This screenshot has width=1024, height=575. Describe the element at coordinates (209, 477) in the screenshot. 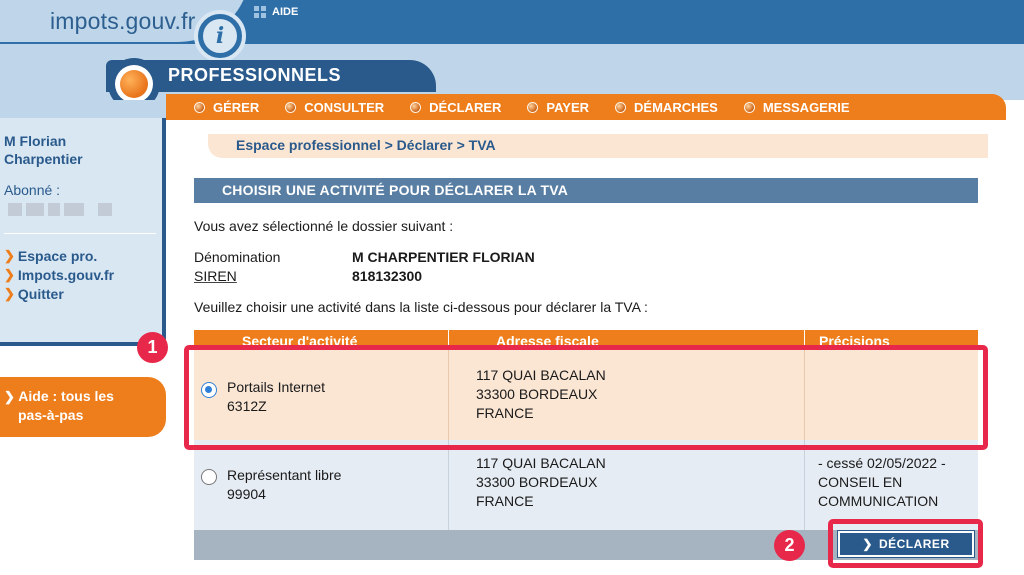

I see `activity-radio` at that location.